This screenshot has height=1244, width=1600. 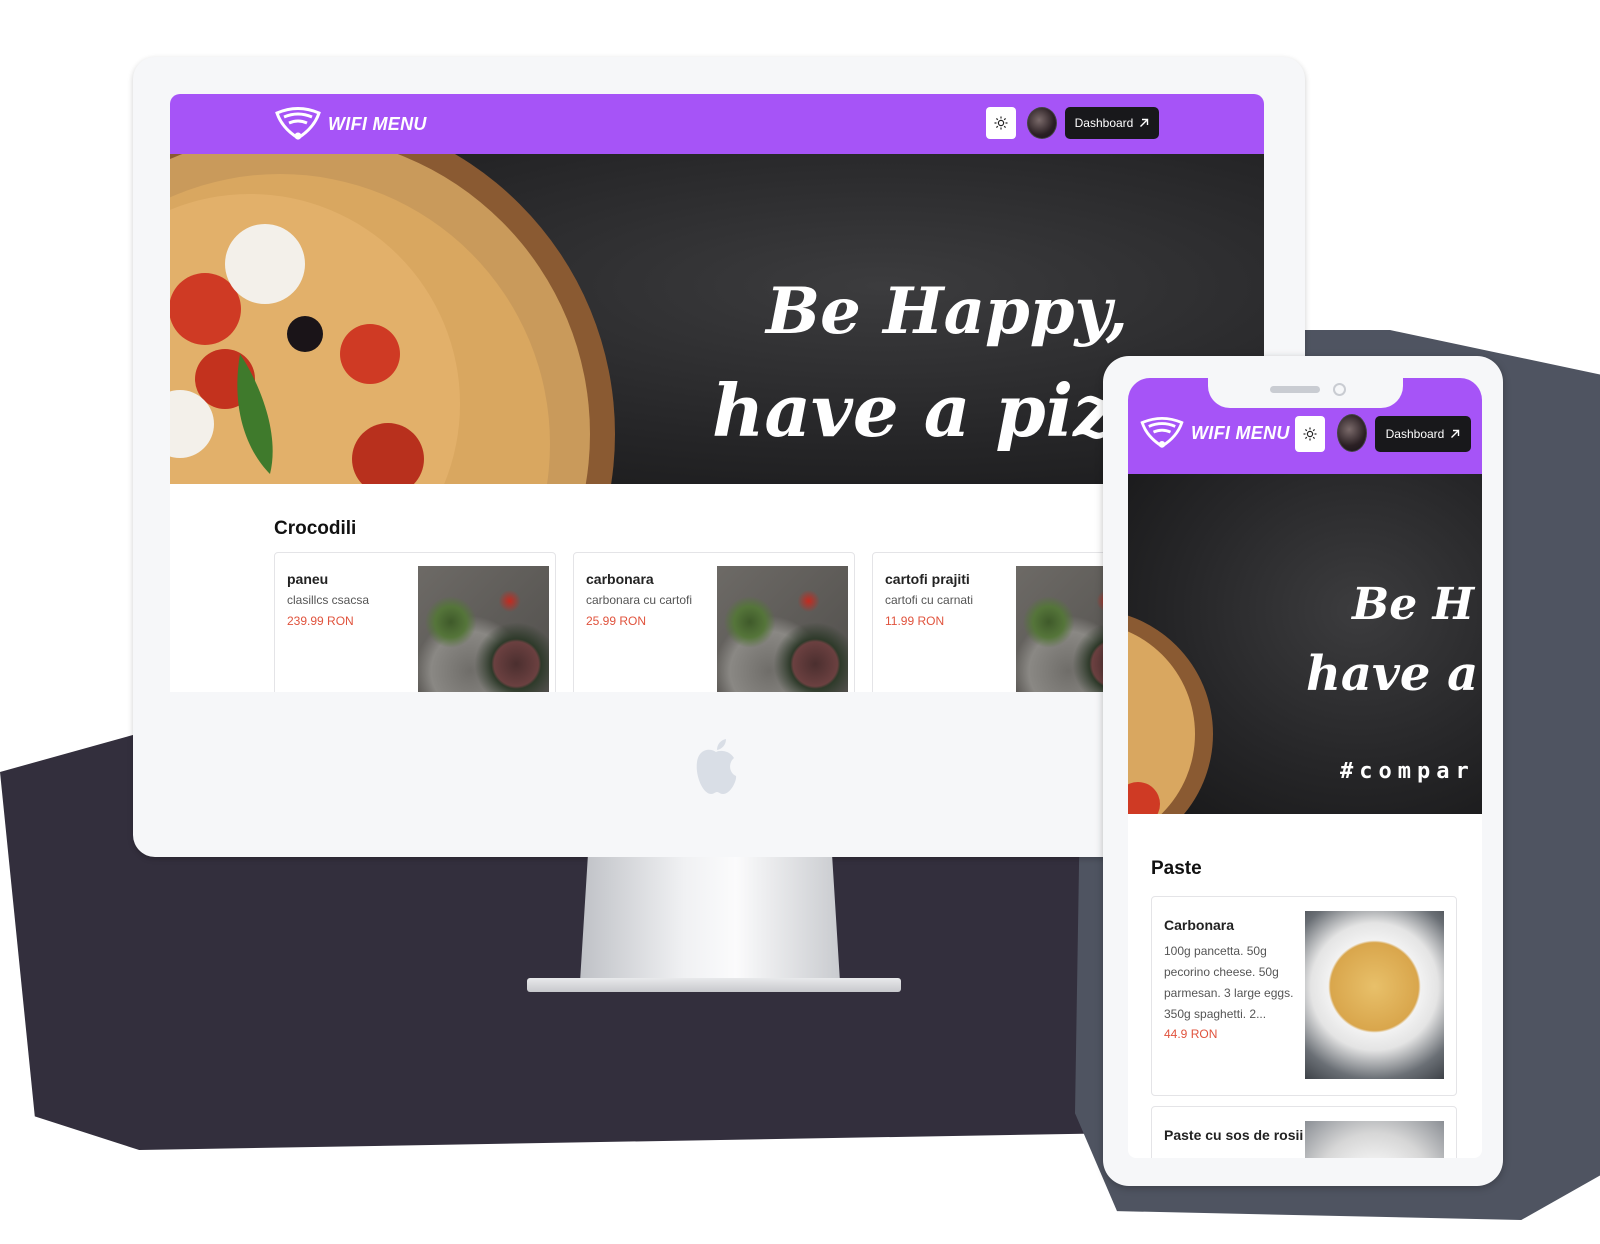 I want to click on menu-item-price: 25.99 RON, so click(x=616, y=621).